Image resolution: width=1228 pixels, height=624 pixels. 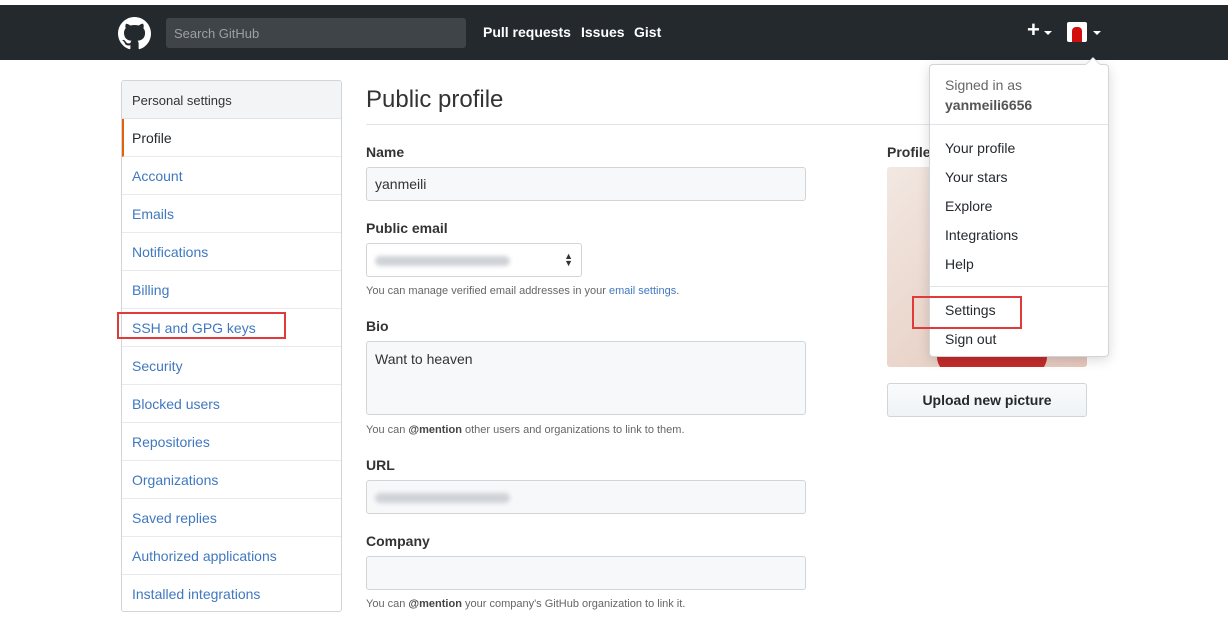 What do you see at coordinates (909, 152) in the screenshot?
I see `profile-picture-label: Profile` at bounding box center [909, 152].